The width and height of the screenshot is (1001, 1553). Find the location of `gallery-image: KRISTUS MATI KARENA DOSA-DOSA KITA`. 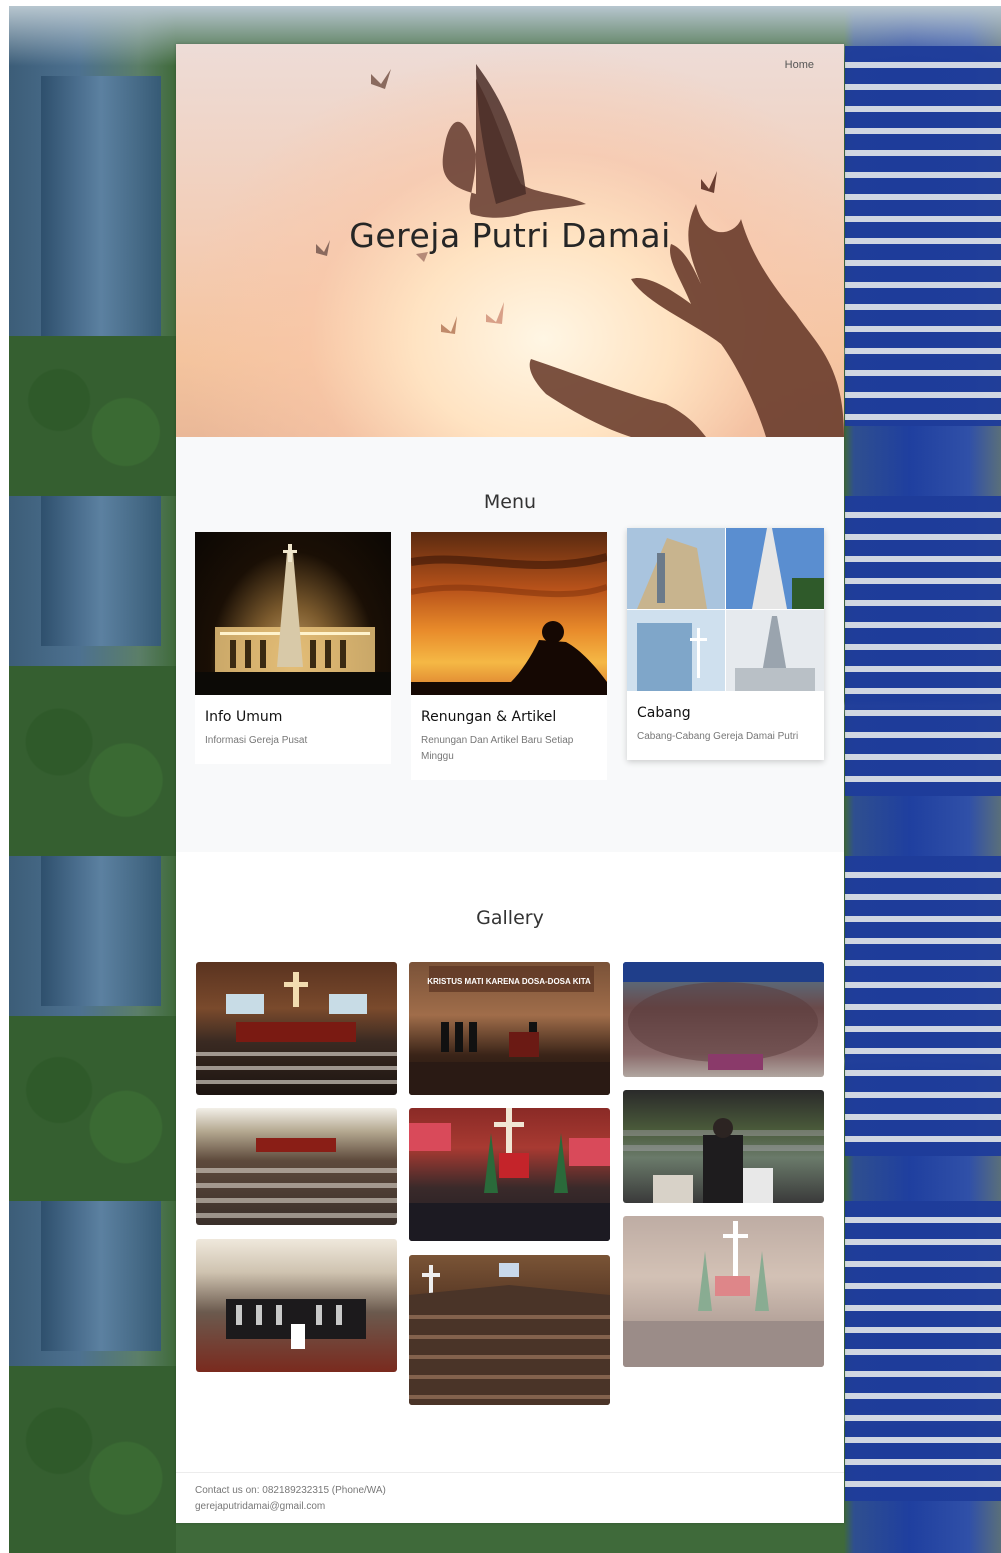

gallery-image: KRISTUS MATI KARENA DOSA-DOSA KITA is located at coordinates (509, 1028).